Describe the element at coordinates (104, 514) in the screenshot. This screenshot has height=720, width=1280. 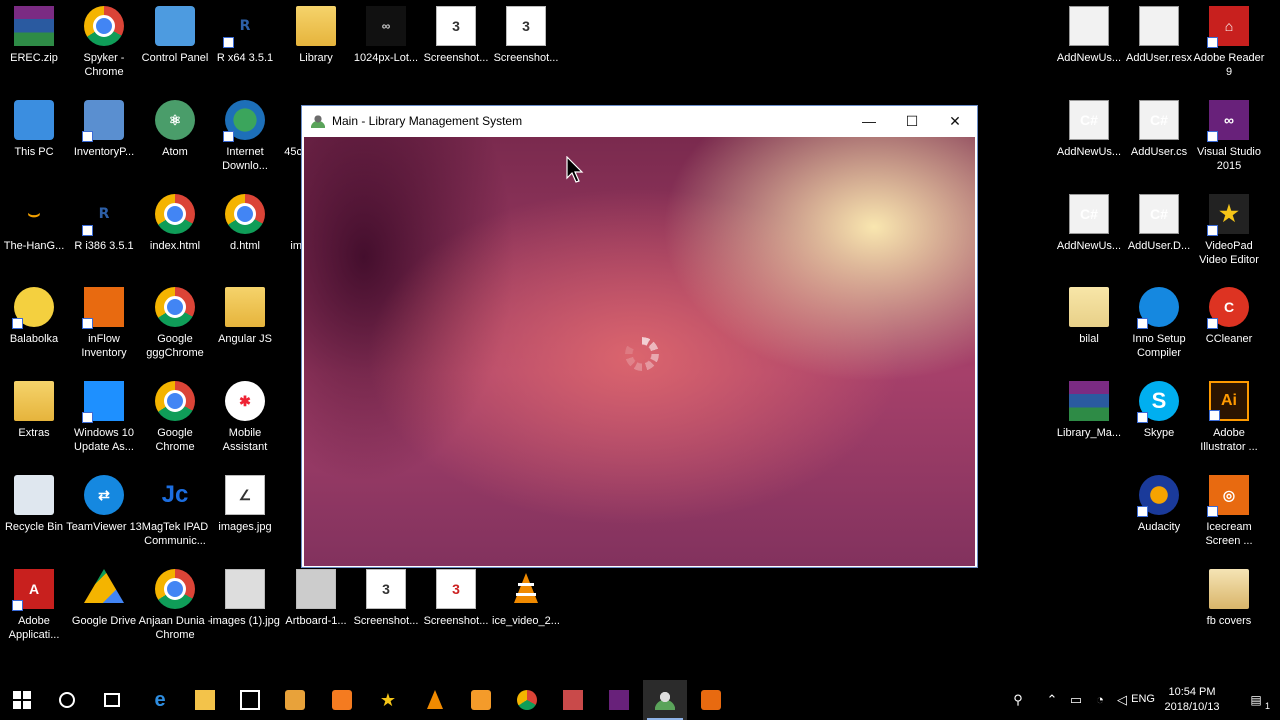
I see `desktop-icon-teamviewer: ⇄ TeamViewer 13` at that location.